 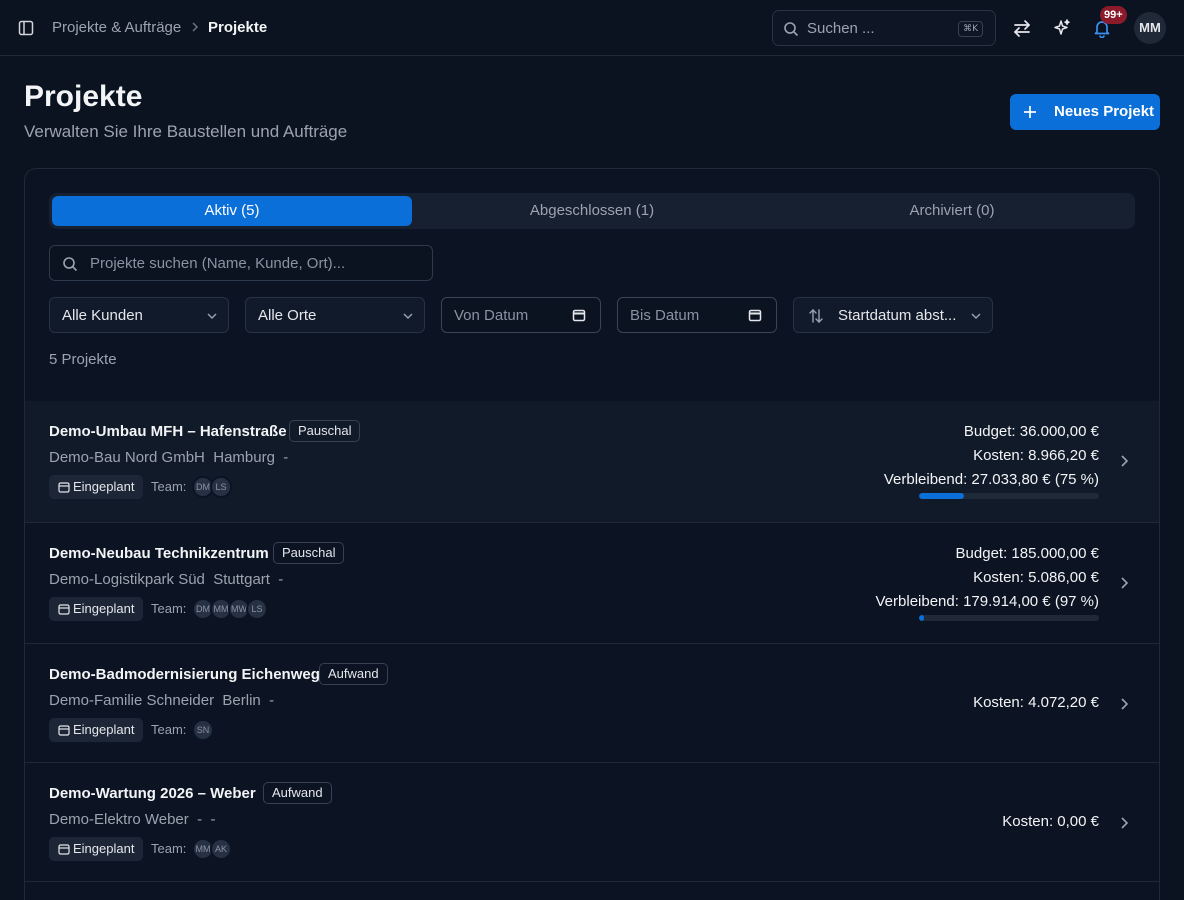 What do you see at coordinates (26, 28) in the screenshot?
I see `sidebar-toggle-icon` at bounding box center [26, 28].